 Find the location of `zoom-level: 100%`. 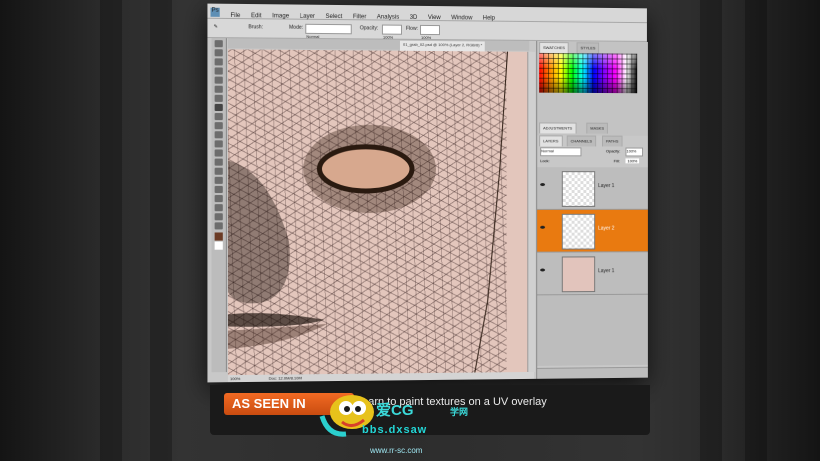

zoom-level: 100% is located at coordinates (235, 378).